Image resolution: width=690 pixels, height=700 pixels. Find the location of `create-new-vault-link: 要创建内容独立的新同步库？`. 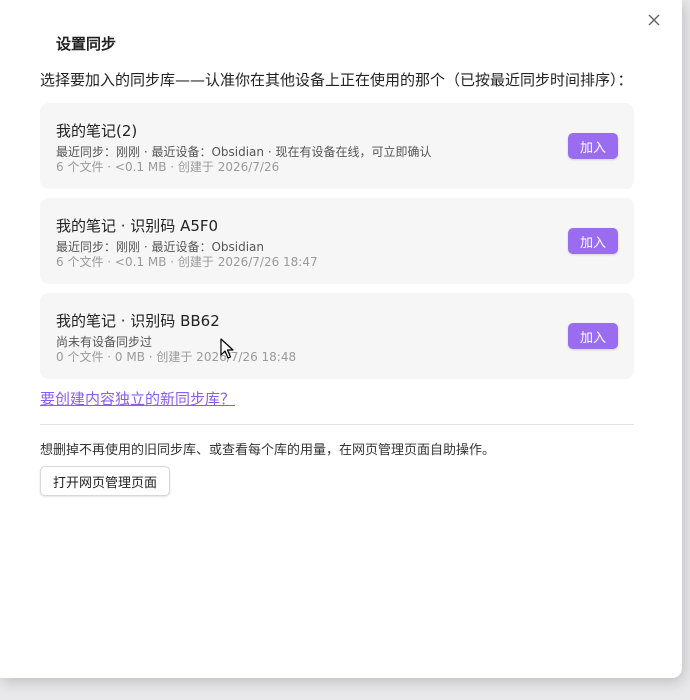

create-new-vault-link: 要创建内容独立的新同步库？ is located at coordinates (137, 398).